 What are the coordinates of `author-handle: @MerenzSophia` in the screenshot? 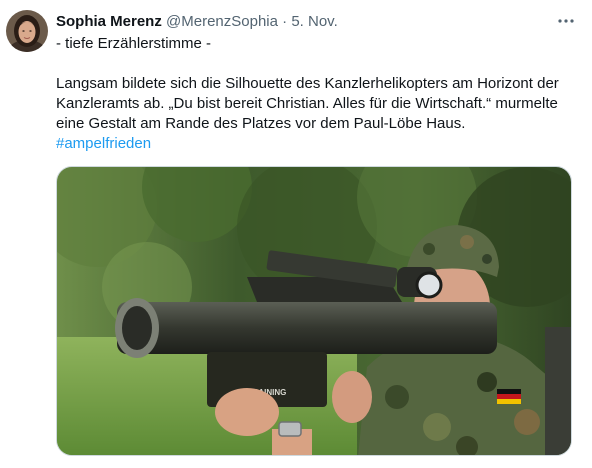 It's located at (222, 21).